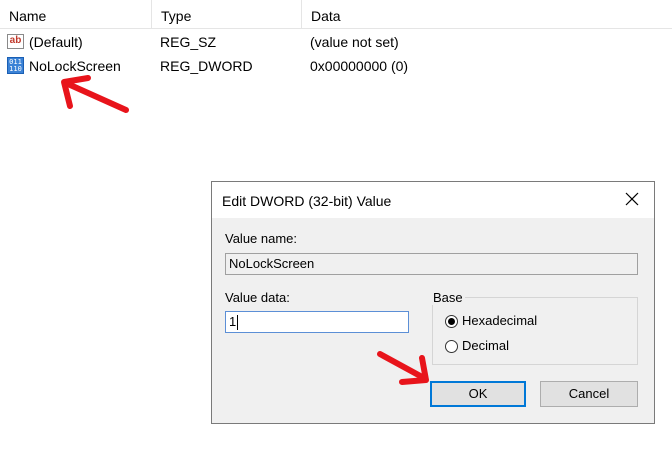 The height and width of the screenshot is (455, 672). I want to click on value-type: REG_SZ, so click(188, 42).